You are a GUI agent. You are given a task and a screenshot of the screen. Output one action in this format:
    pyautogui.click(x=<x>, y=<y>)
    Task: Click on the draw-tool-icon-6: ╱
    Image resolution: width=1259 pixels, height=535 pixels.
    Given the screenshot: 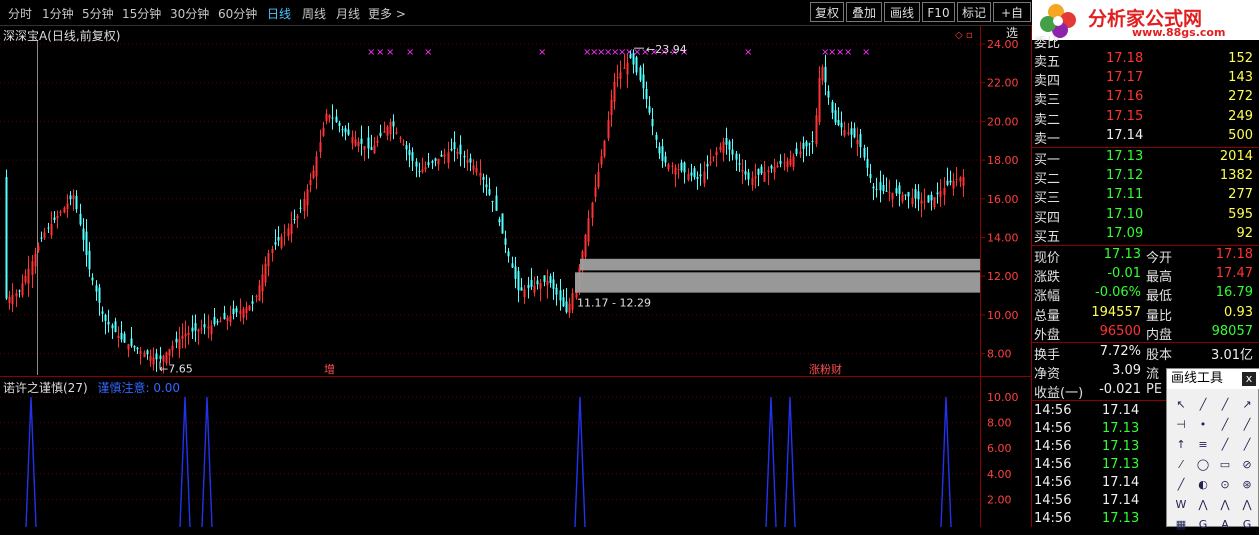 What is the action you would take?
    pyautogui.click(x=1225, y=425)
    